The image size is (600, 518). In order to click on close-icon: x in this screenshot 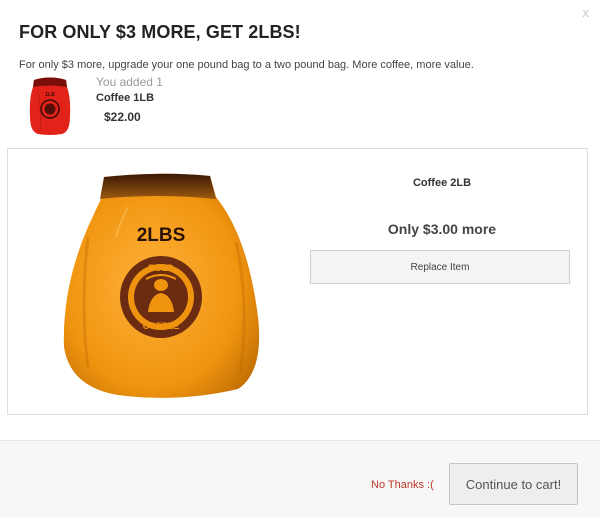, I will do `click(586, 12)`.